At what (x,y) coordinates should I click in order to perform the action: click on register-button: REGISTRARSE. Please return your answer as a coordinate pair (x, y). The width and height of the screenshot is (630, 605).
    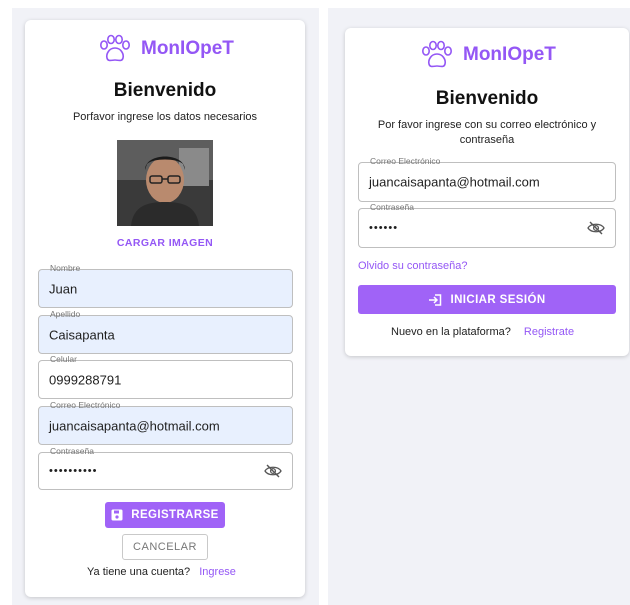
    Looking at the image, I should click on (165, 515).